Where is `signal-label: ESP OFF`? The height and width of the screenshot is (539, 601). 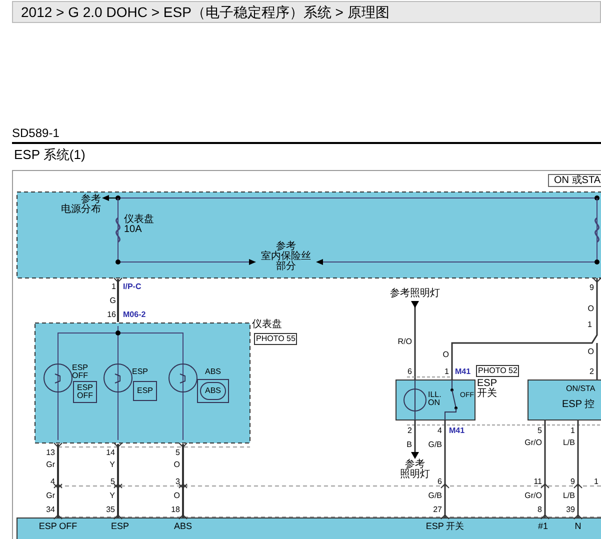 signal-label: ESP OFF is located at coordinates (58, 526).